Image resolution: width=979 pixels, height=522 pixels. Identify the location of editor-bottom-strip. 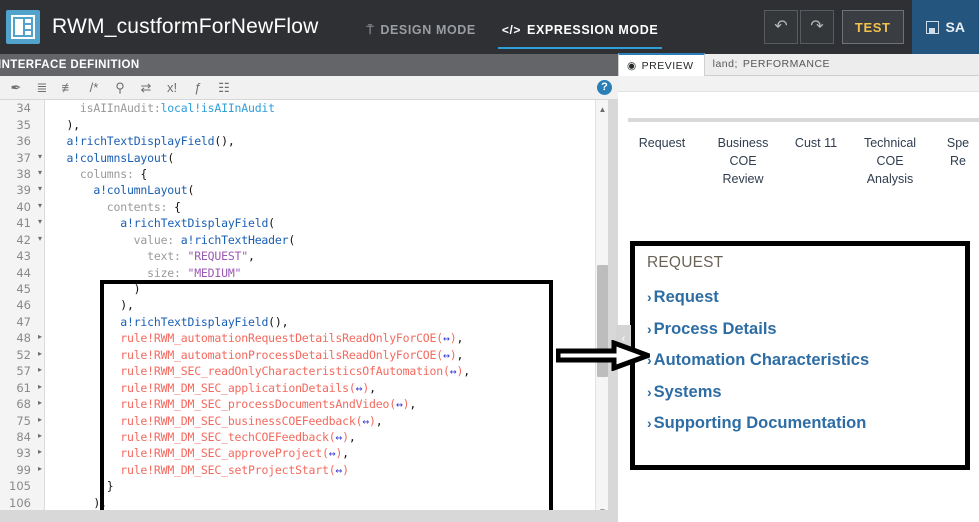
(310, 516).